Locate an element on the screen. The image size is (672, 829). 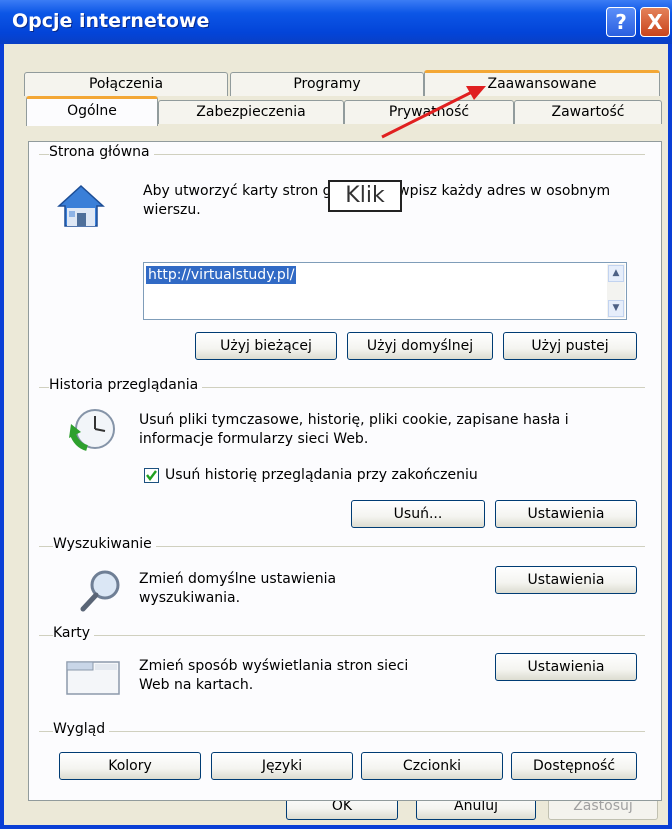
history-clock-icon is located at coordinates (92, 430).